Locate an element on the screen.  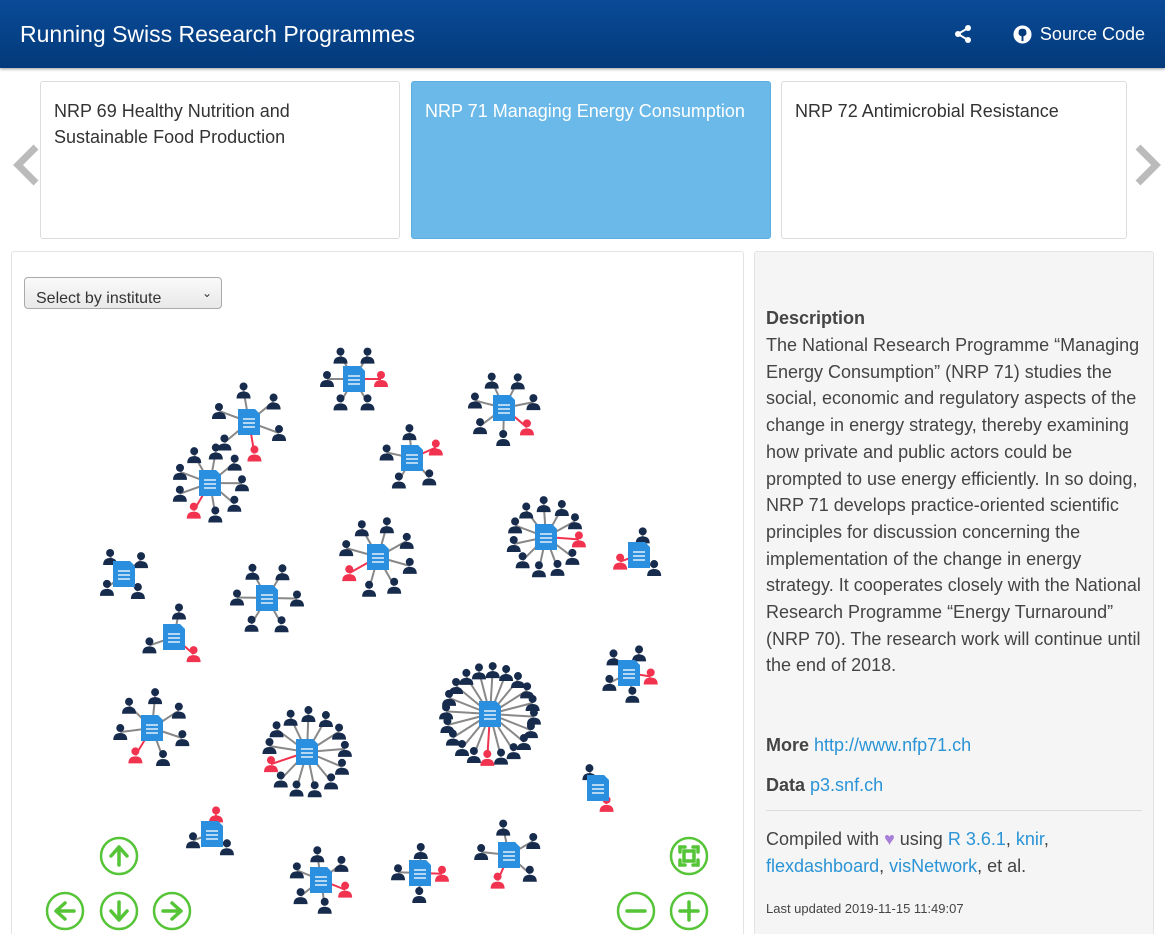
card-nrp-71: NRP 71 Managing Energy Consumption is located at coordinates (591, 160).